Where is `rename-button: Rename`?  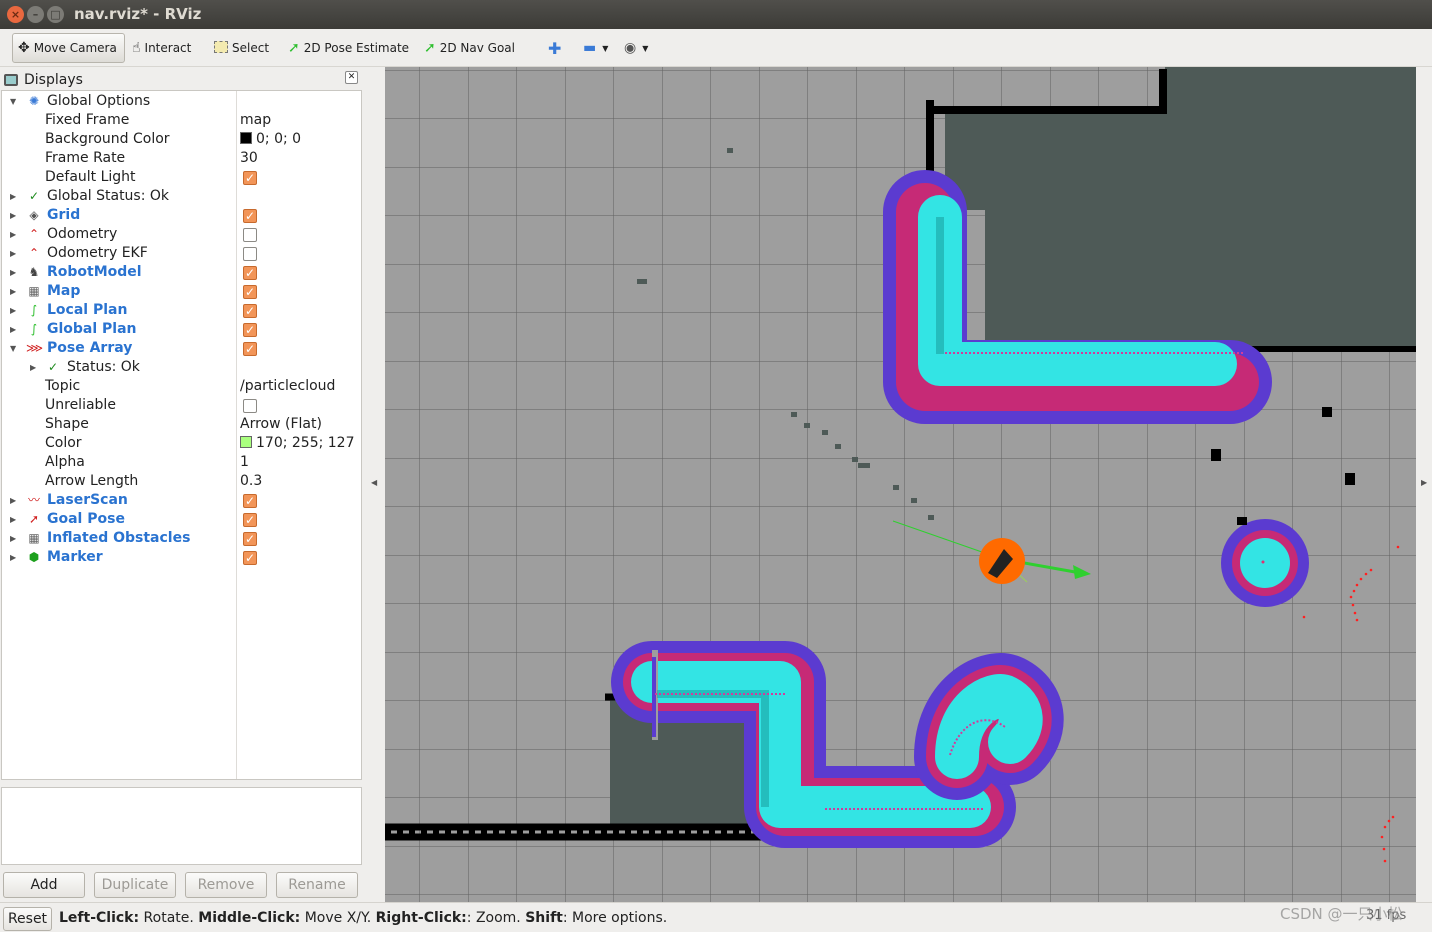 rename-button: Rename is located at coordinates (317, 885).